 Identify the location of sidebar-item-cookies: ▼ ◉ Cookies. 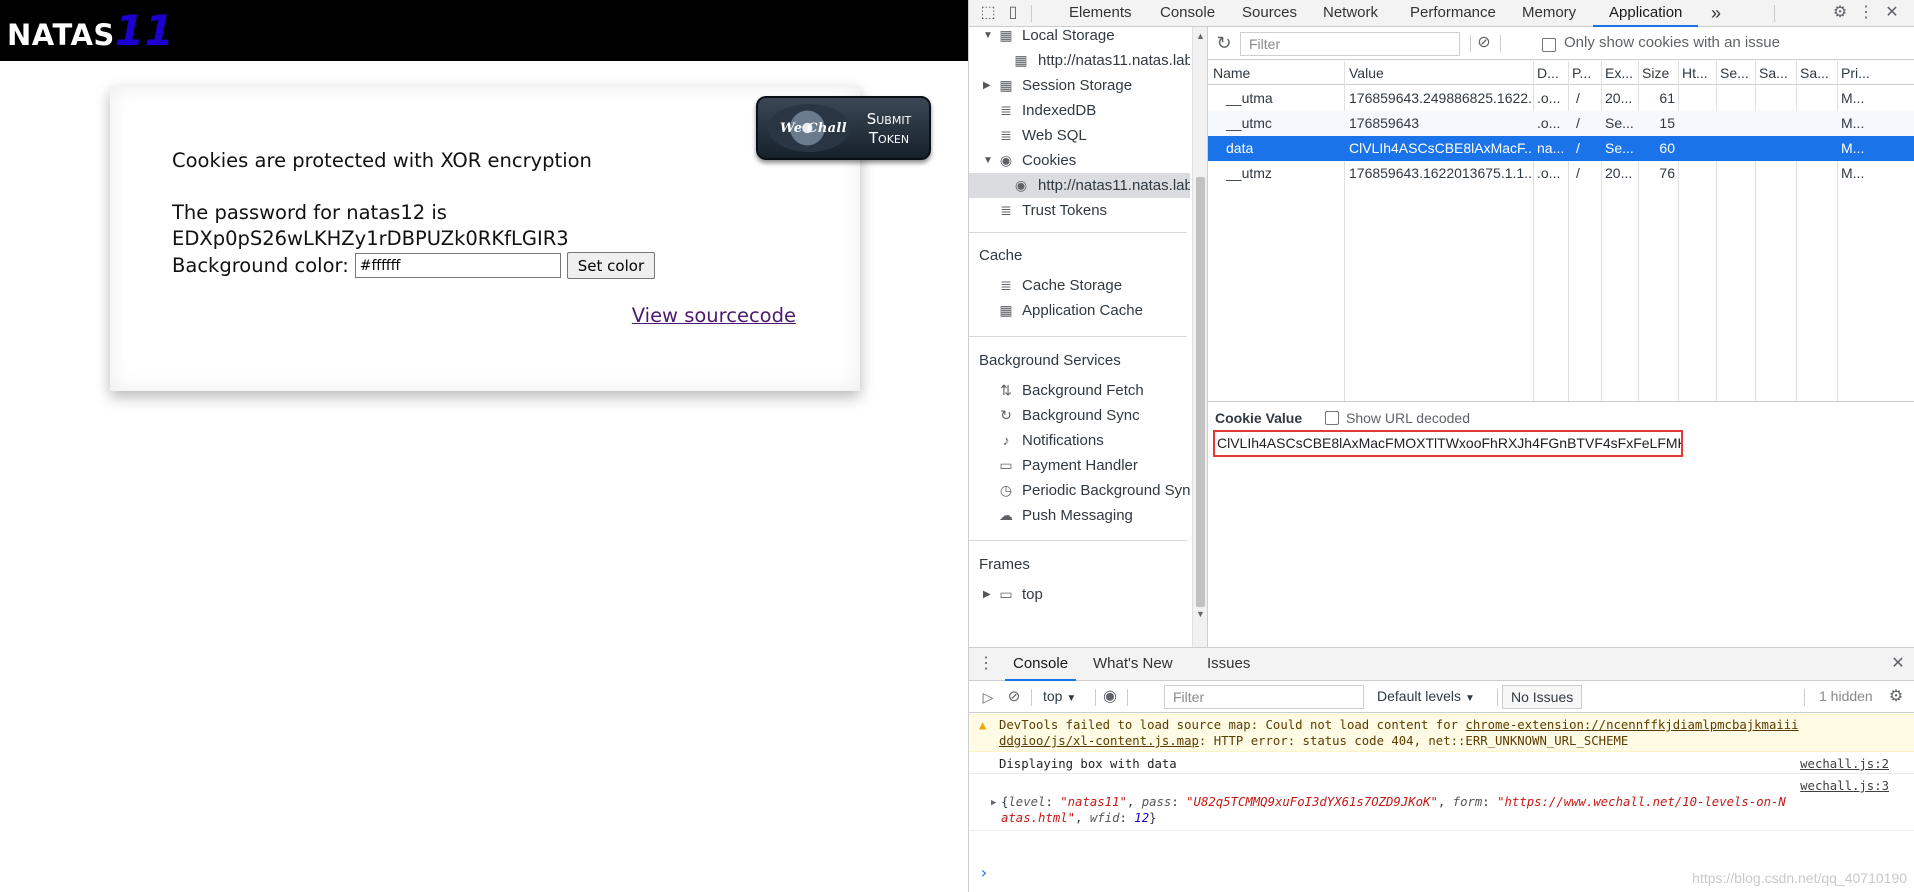
(1079, 160).